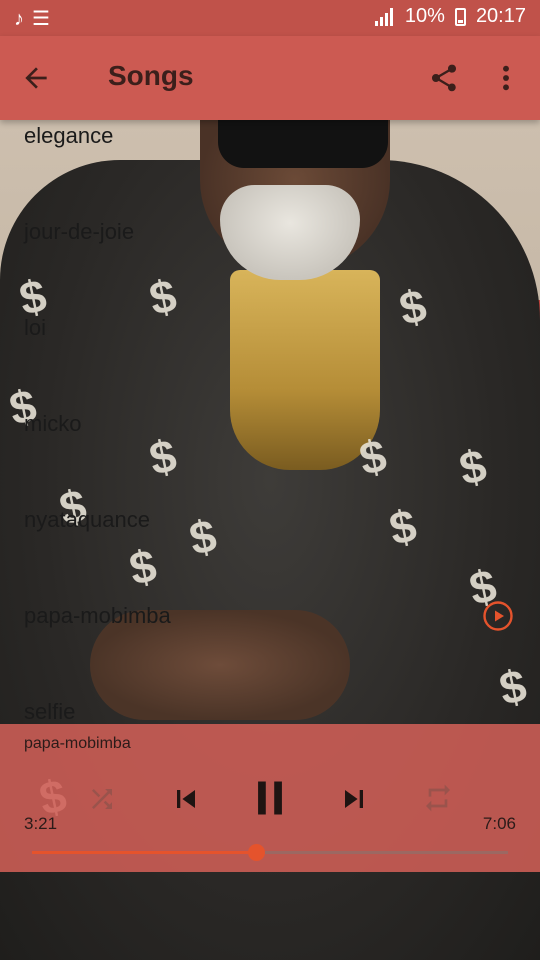 This screenshot has width=540, height=960. What do you see at coordinates (354, 799) in the screenshot?
I see `skip-next-icon` at bounding box center [354, 799].